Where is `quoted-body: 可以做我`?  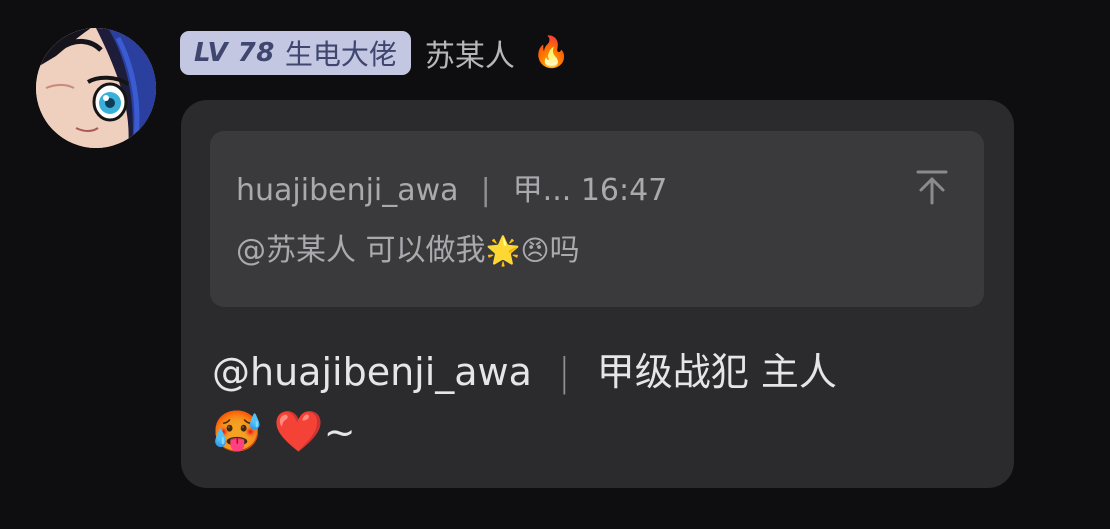 quoted-body: 可以做我 is located at coordinates (425, 250).